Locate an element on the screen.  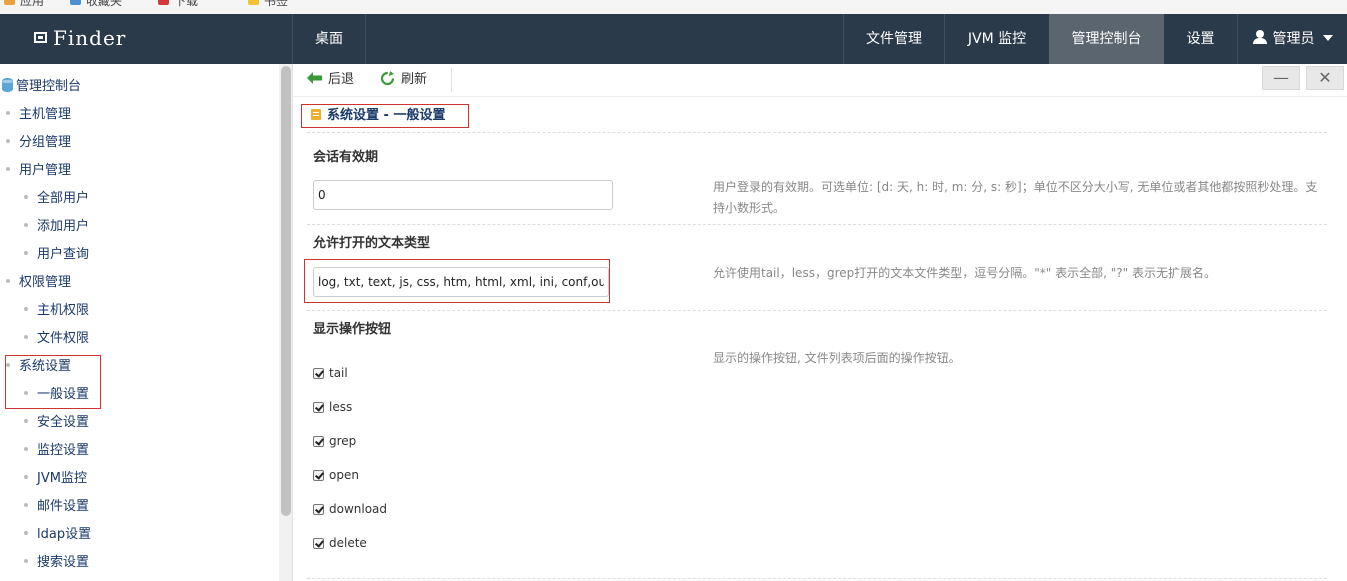
app-logo: Finder is located at coordinates (80, 39).